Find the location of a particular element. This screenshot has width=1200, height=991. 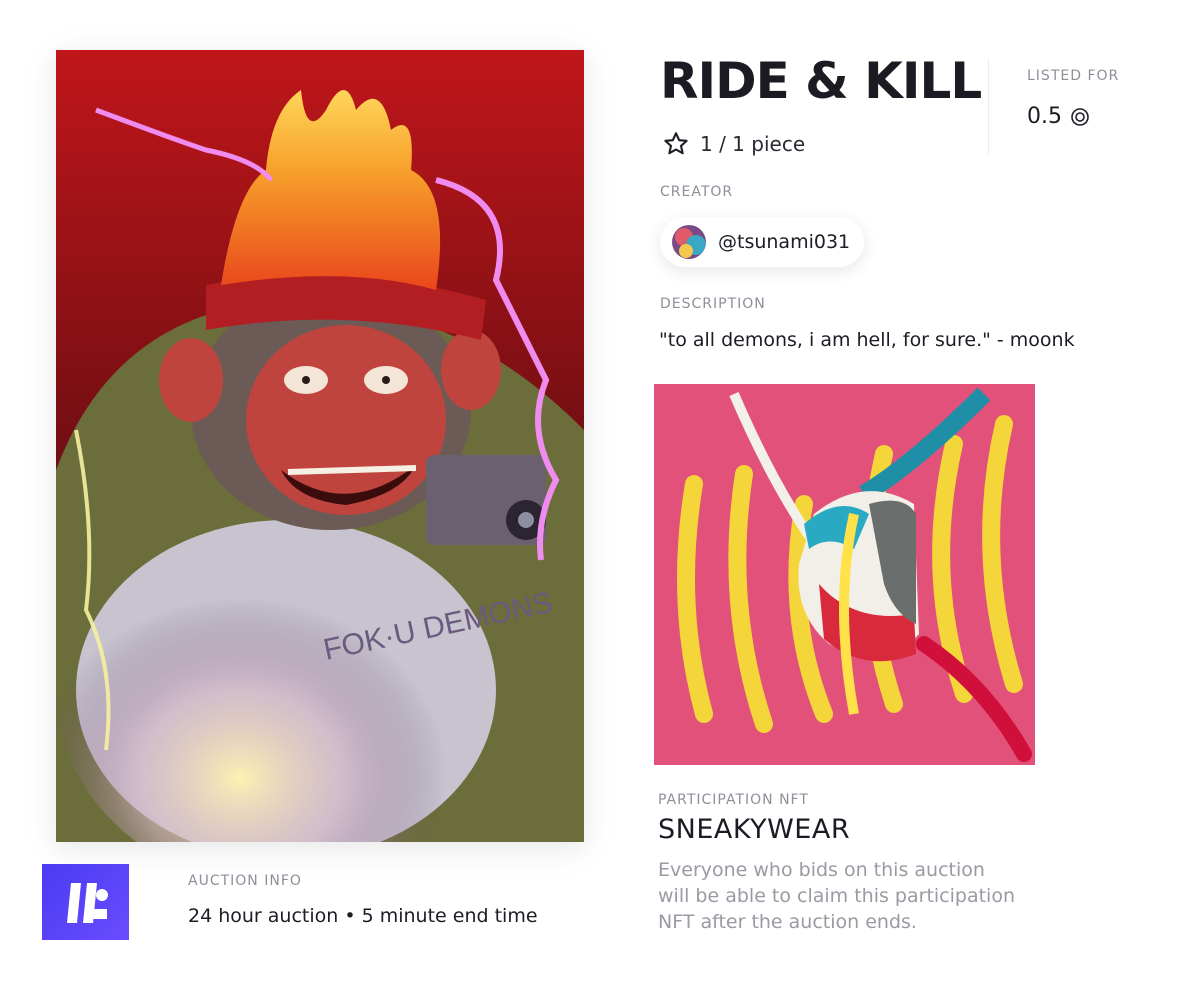

star-icon is located at coordinates (676, 143).